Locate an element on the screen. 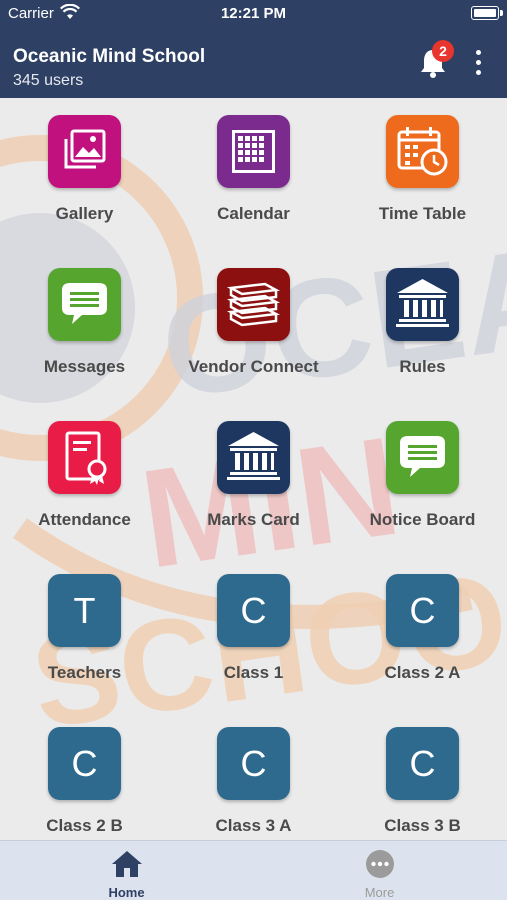 The image size is (507, 900). tile-rules: Rules is located at coordinates (422, 326).